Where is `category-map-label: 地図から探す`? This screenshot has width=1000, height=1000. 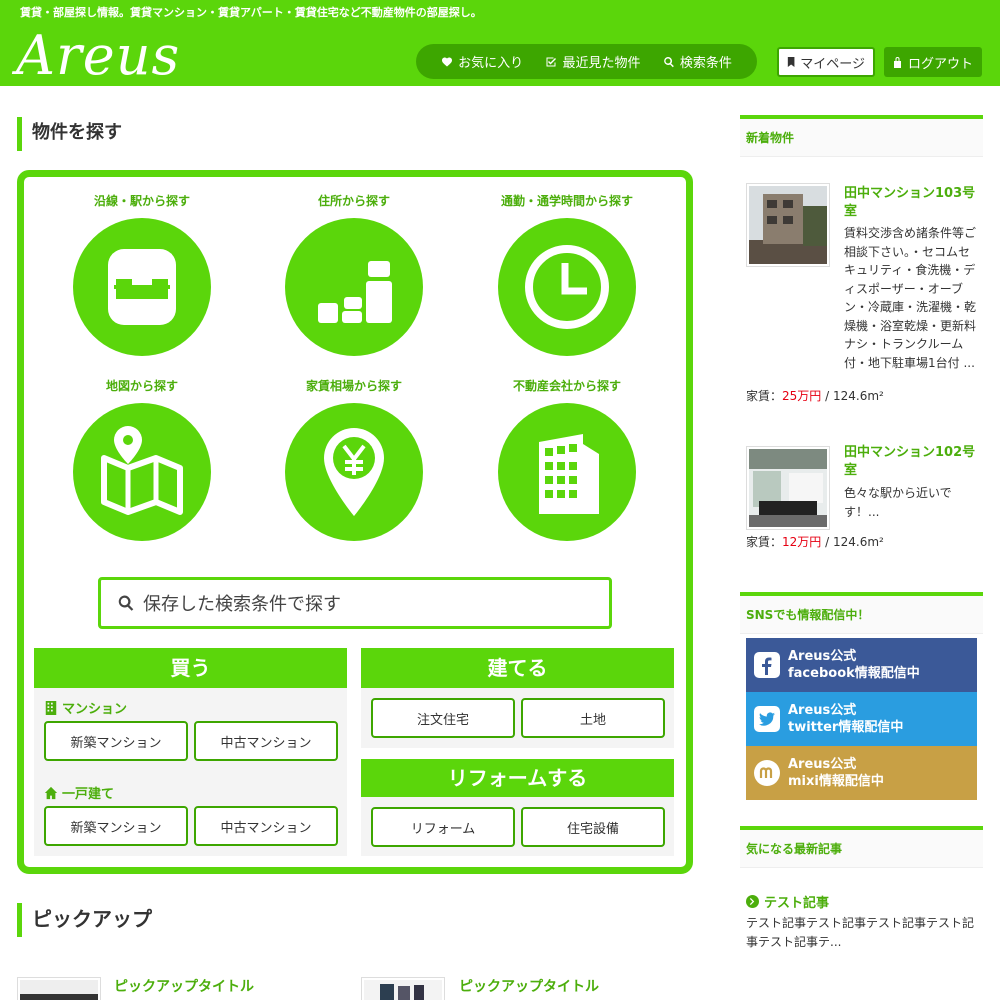
category-map-label: 地図から探す is located at coordinates (141, 386).